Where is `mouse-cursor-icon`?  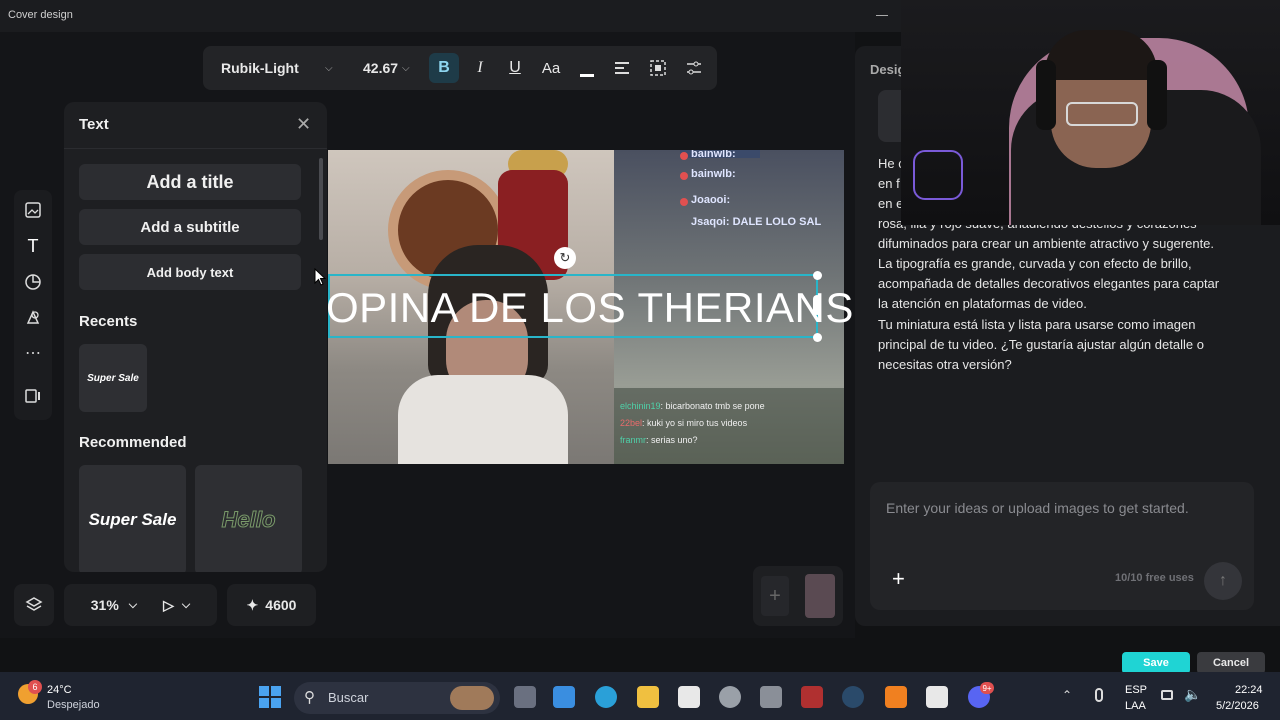 mouse-cursor-icon is located at coordinates (320, 277).